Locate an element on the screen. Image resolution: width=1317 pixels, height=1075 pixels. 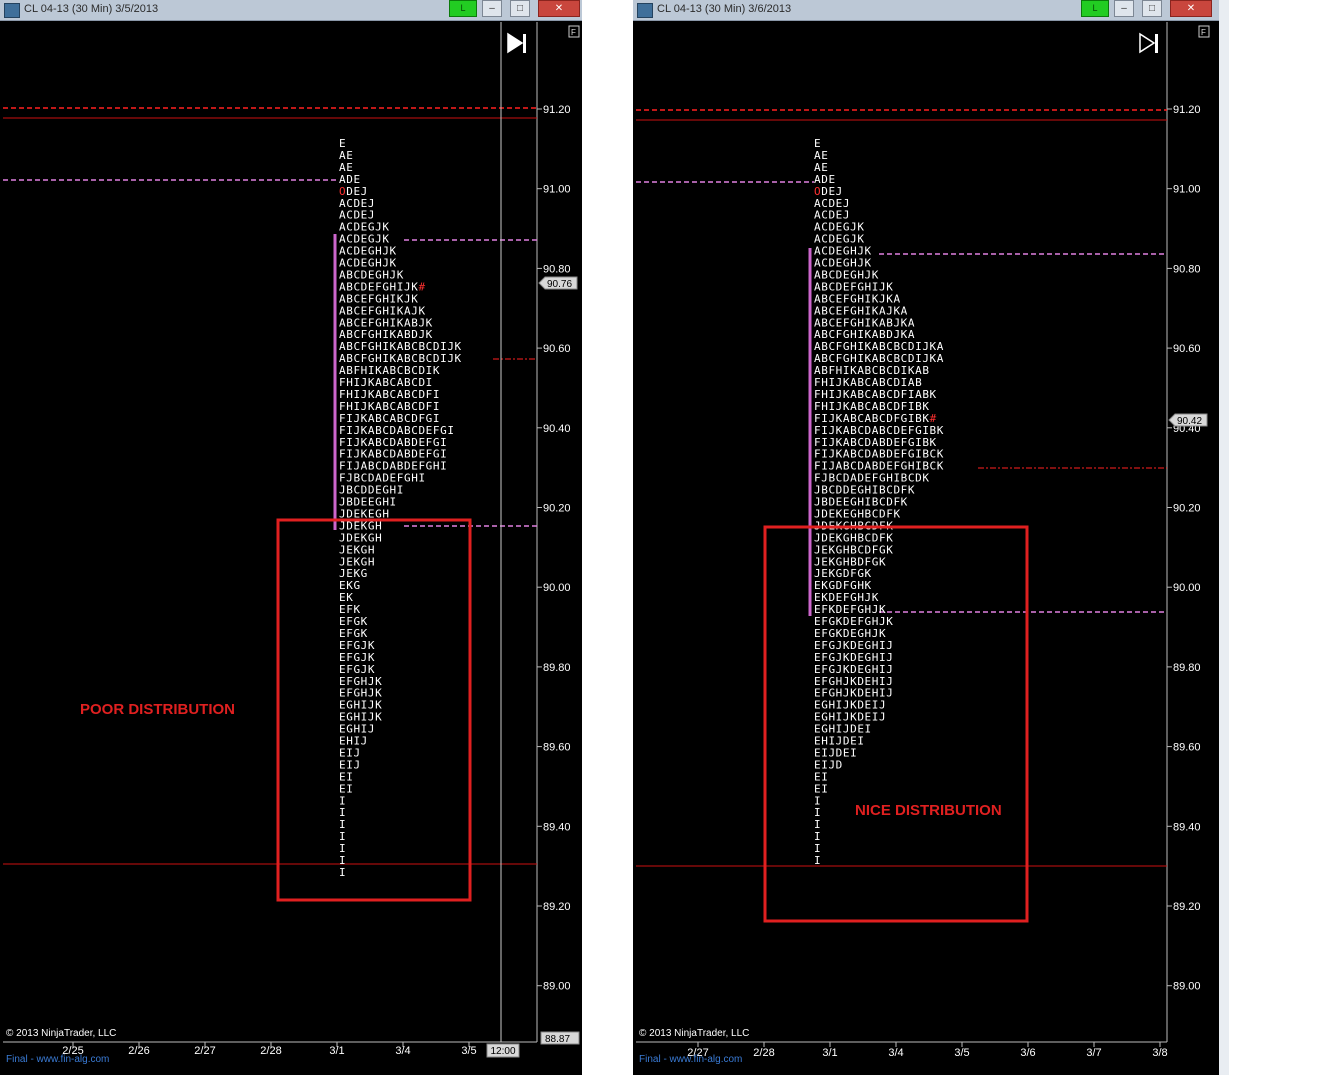
annotation-label: POOR DISTRIBUTION is located at coordinates (157, 709).